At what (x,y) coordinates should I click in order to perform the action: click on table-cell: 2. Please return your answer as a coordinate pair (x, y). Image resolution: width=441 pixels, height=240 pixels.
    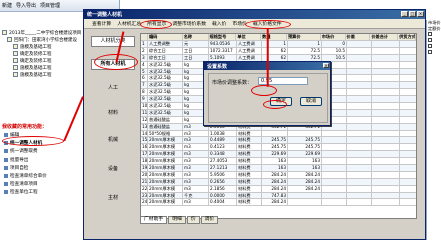
    Looking at the image, I should click on (144, 50).